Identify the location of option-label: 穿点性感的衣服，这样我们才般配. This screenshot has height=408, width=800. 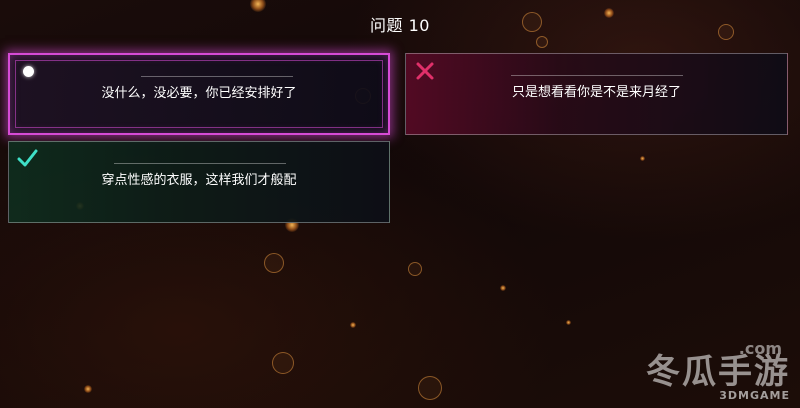
(199, 180).